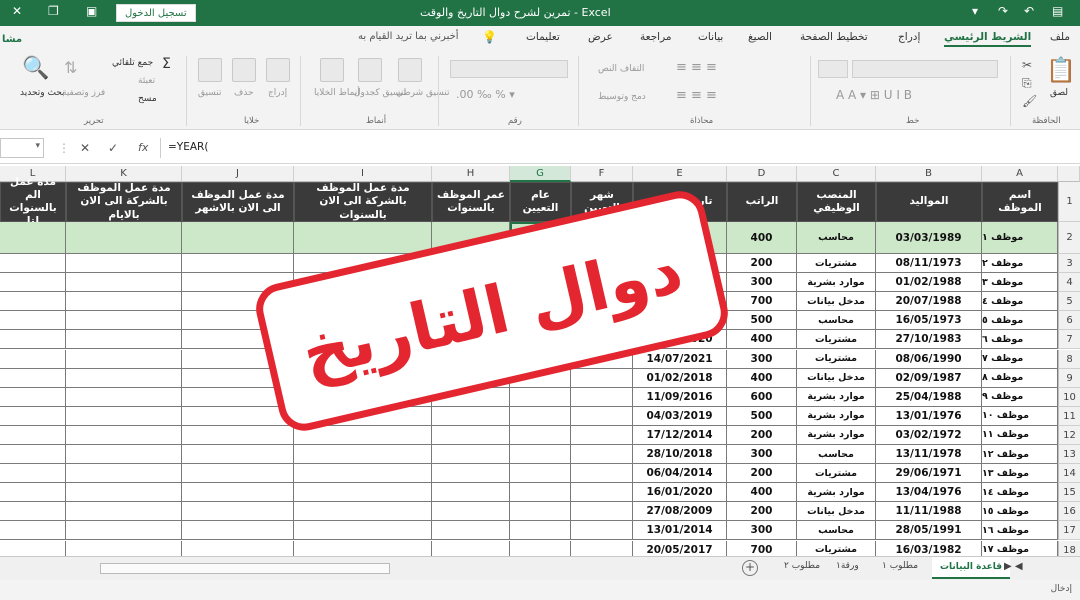 Image resolution: width=1080 pixels, height=600 pixels. What do you see at coordinates (1020, 416) in the screenshot?
I see `cell-name: موظف ١٠` at bounding box center [1020, 416].